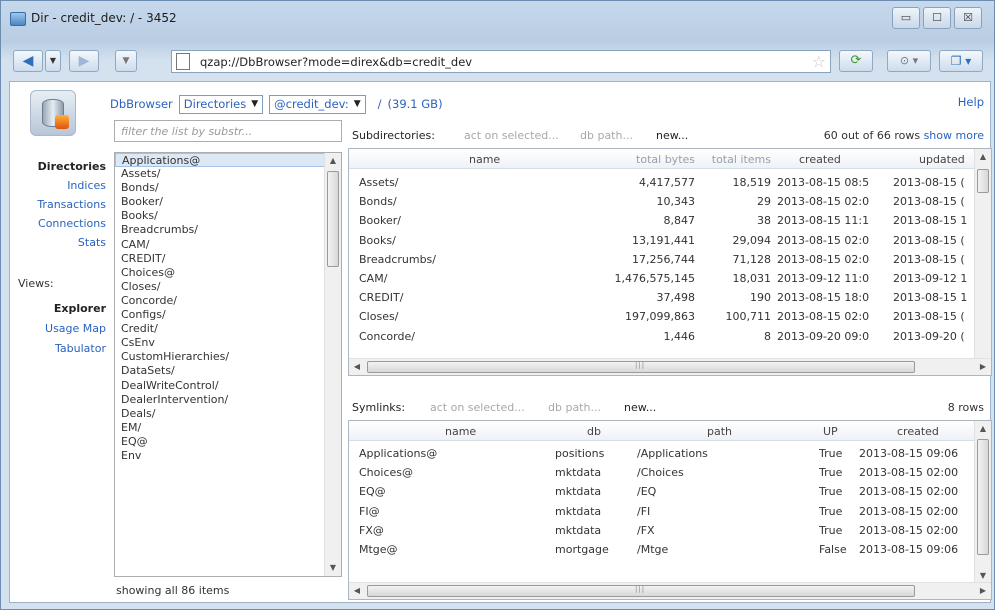 The width and height of the screenshot is (995, 610). Describe the element at coordinates (670, 550) in the screenshot. I see `table-row: Mtge@ mortgage/Mtge False 2013-08-15 09:06` at that location.